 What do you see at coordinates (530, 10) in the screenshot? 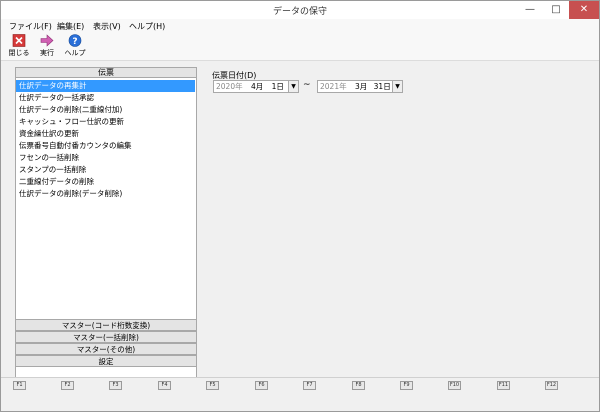
I see `minimize-button: —` at bounding box center [530, 10].